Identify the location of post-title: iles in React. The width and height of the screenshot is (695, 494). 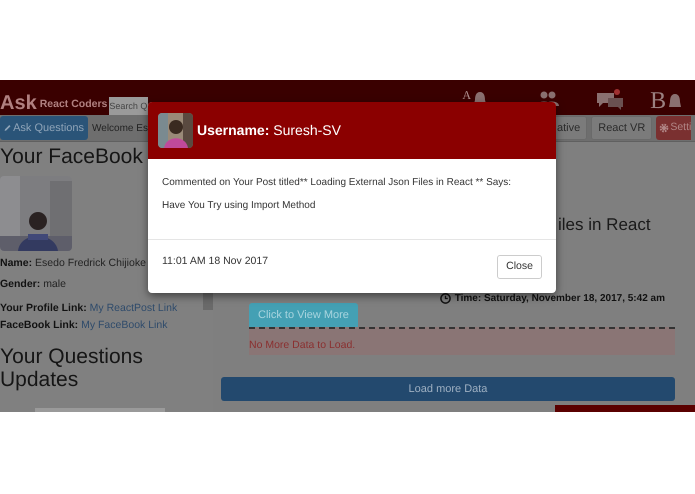
(605, 225).